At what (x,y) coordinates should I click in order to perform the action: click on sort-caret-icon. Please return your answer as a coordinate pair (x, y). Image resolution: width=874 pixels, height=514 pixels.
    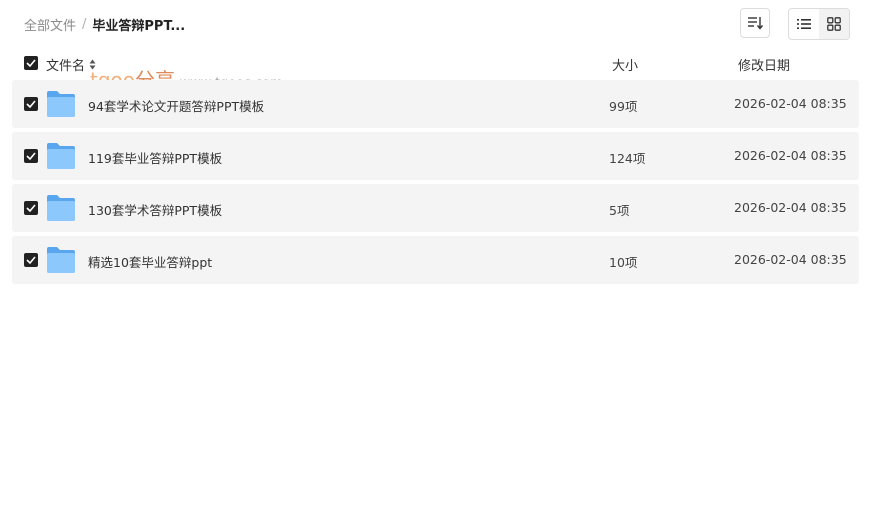
    Looking at the image, I should click on (92, 64).